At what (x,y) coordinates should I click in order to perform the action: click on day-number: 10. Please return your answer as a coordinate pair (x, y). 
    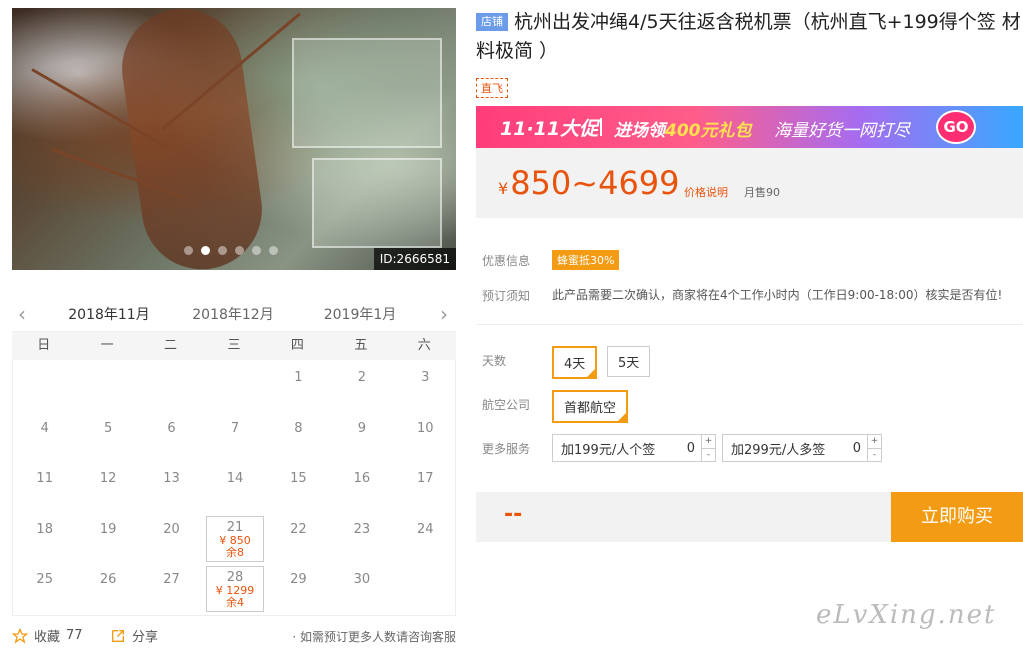
    Looking at the image, I should click on (425, 428).